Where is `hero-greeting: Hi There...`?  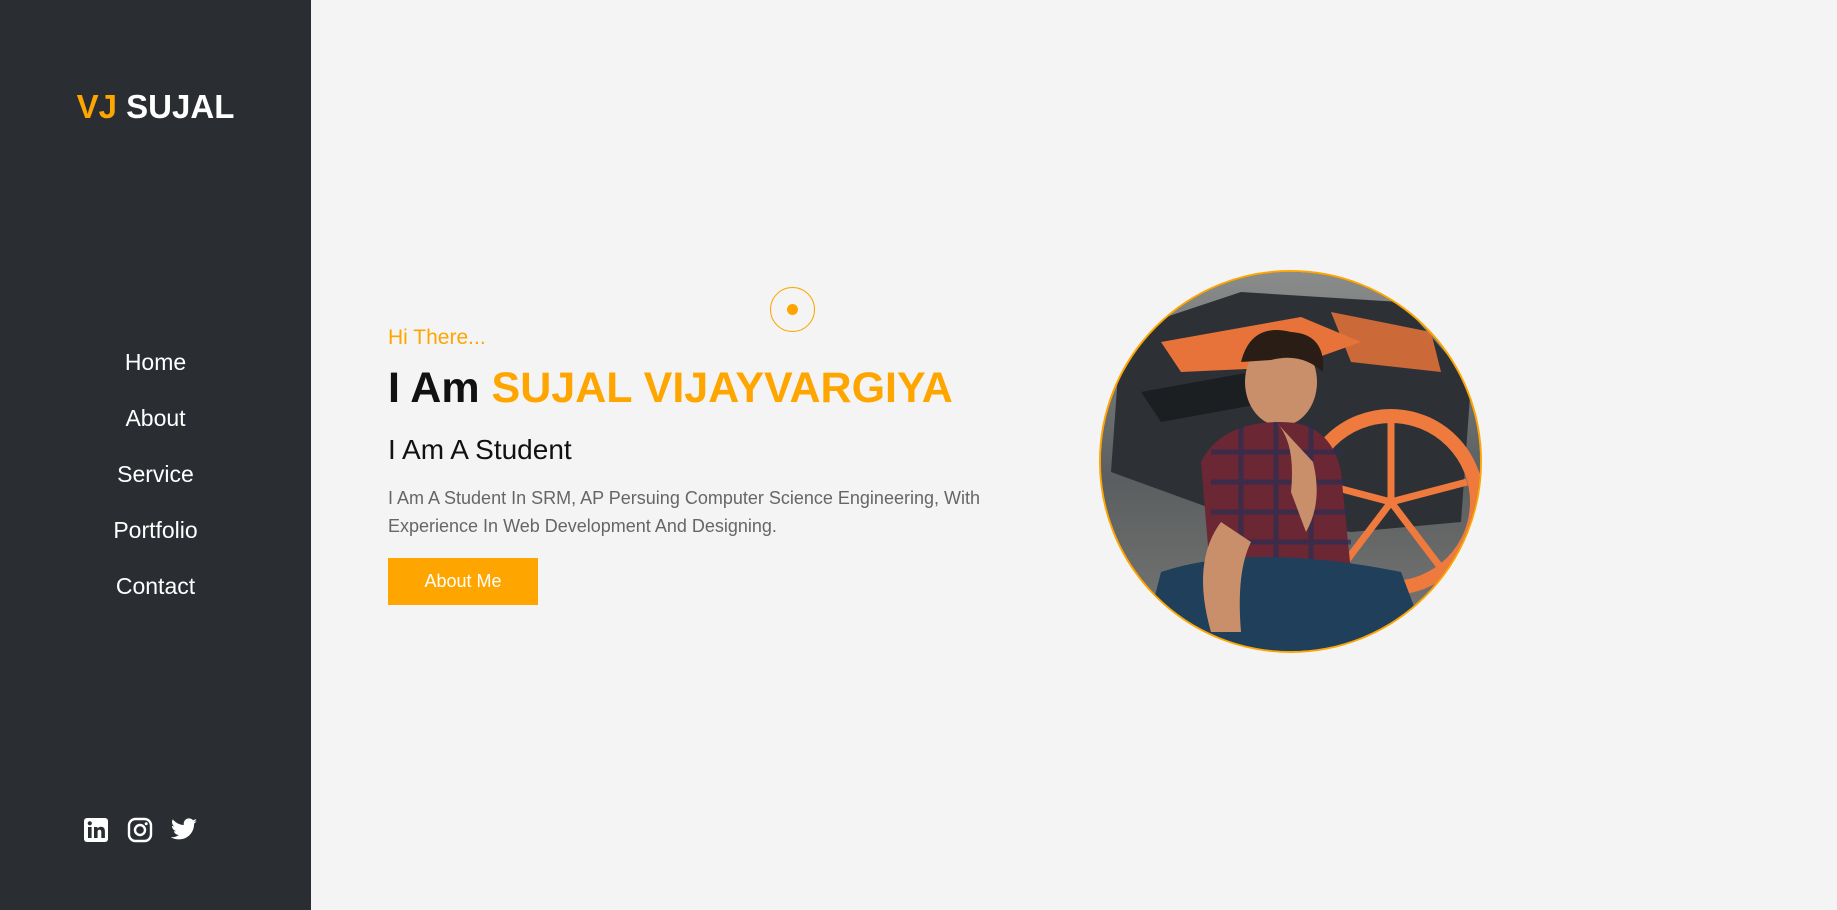
hero-greeting: Hi There... is located at coordinates (437, 337).